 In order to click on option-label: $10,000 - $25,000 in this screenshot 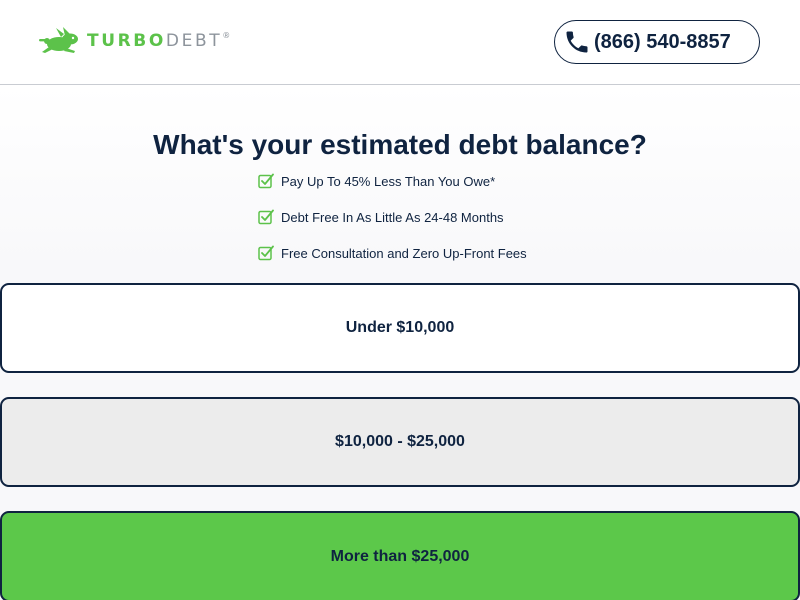, I will do `click(400, 441)`.